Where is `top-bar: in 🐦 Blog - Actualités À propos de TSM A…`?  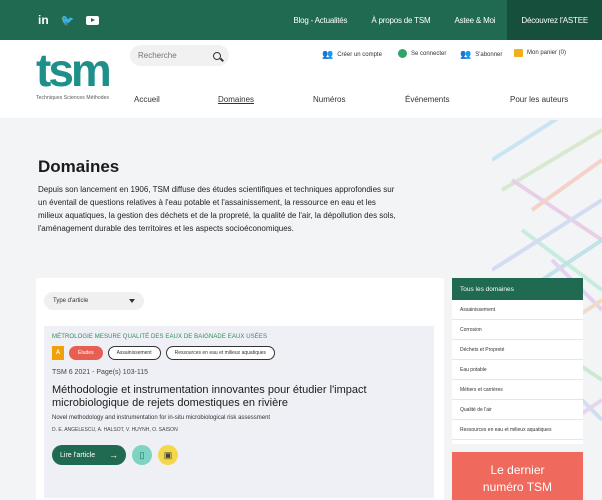 top-bar: in 🐦 Blog - Actualités À propos de TSM A… is located at coordinates (301, 20).